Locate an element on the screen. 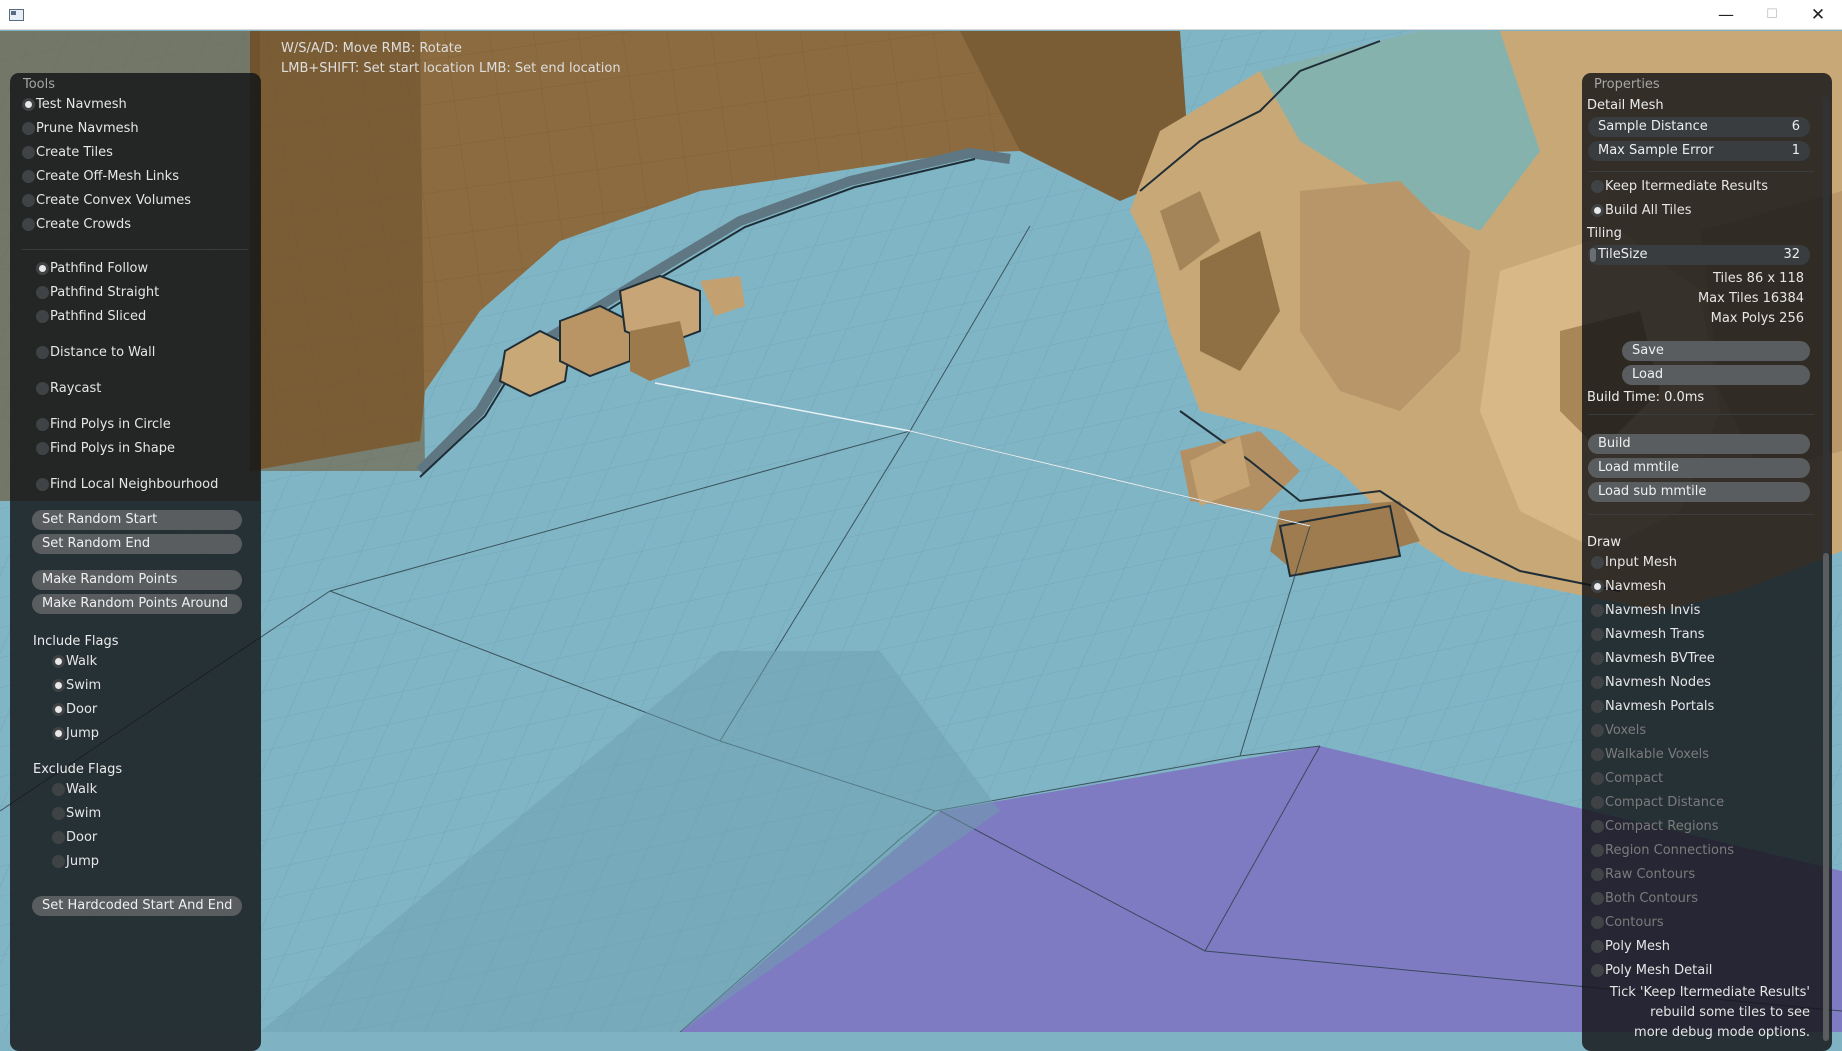 The width and height of the screenshot is (1842, 1051). max-sample-error-value: 1 is located at coordinates (1795, 150).